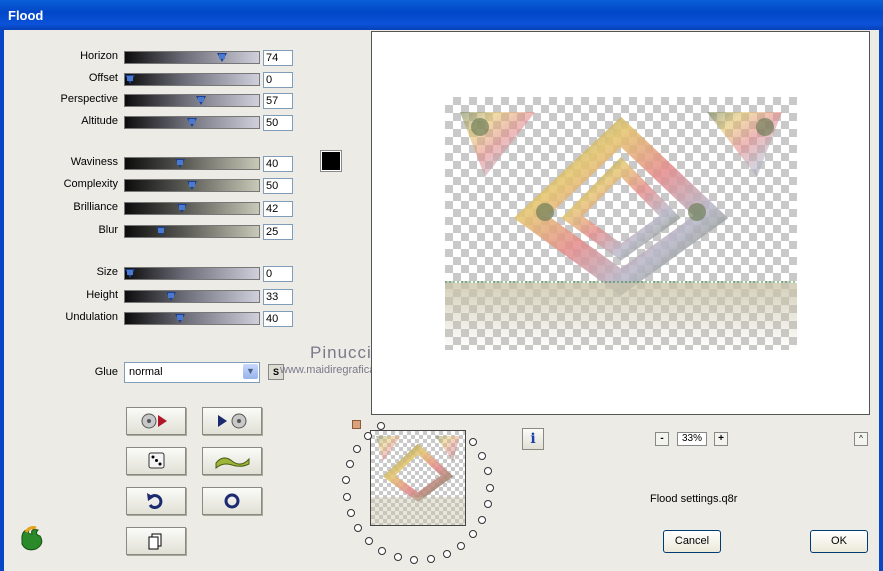 This screenshot has width=883, height=571. I want to click on offset-label: Offset, so click(103, 78).